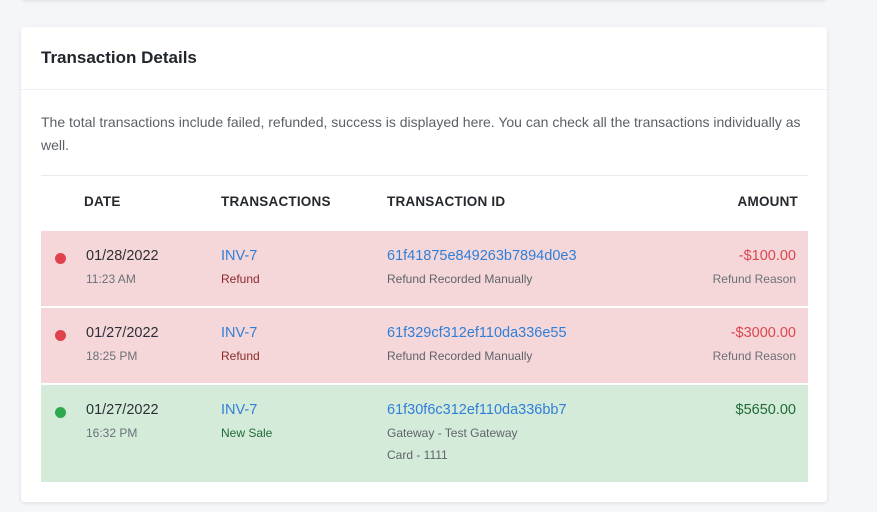  I want to click on row-time: 16:32 PM, so click(112, 433).